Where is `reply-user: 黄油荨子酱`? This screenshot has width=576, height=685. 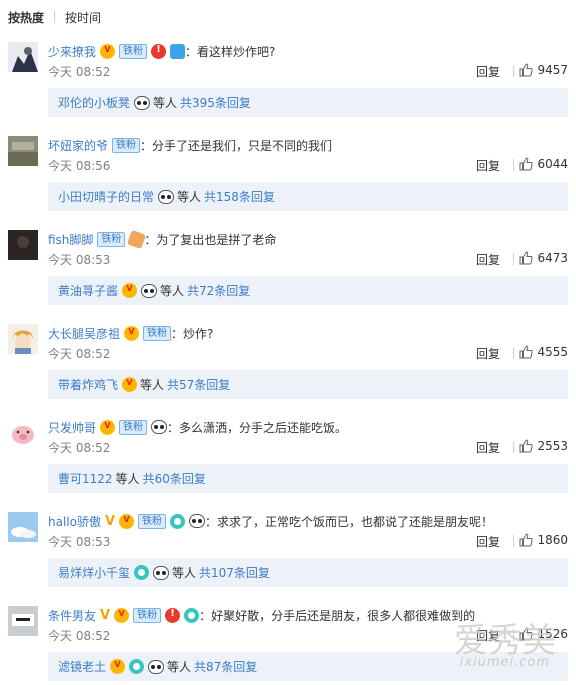
reply-user: 黄油荨子酱 is located at coordinates (88, 290).